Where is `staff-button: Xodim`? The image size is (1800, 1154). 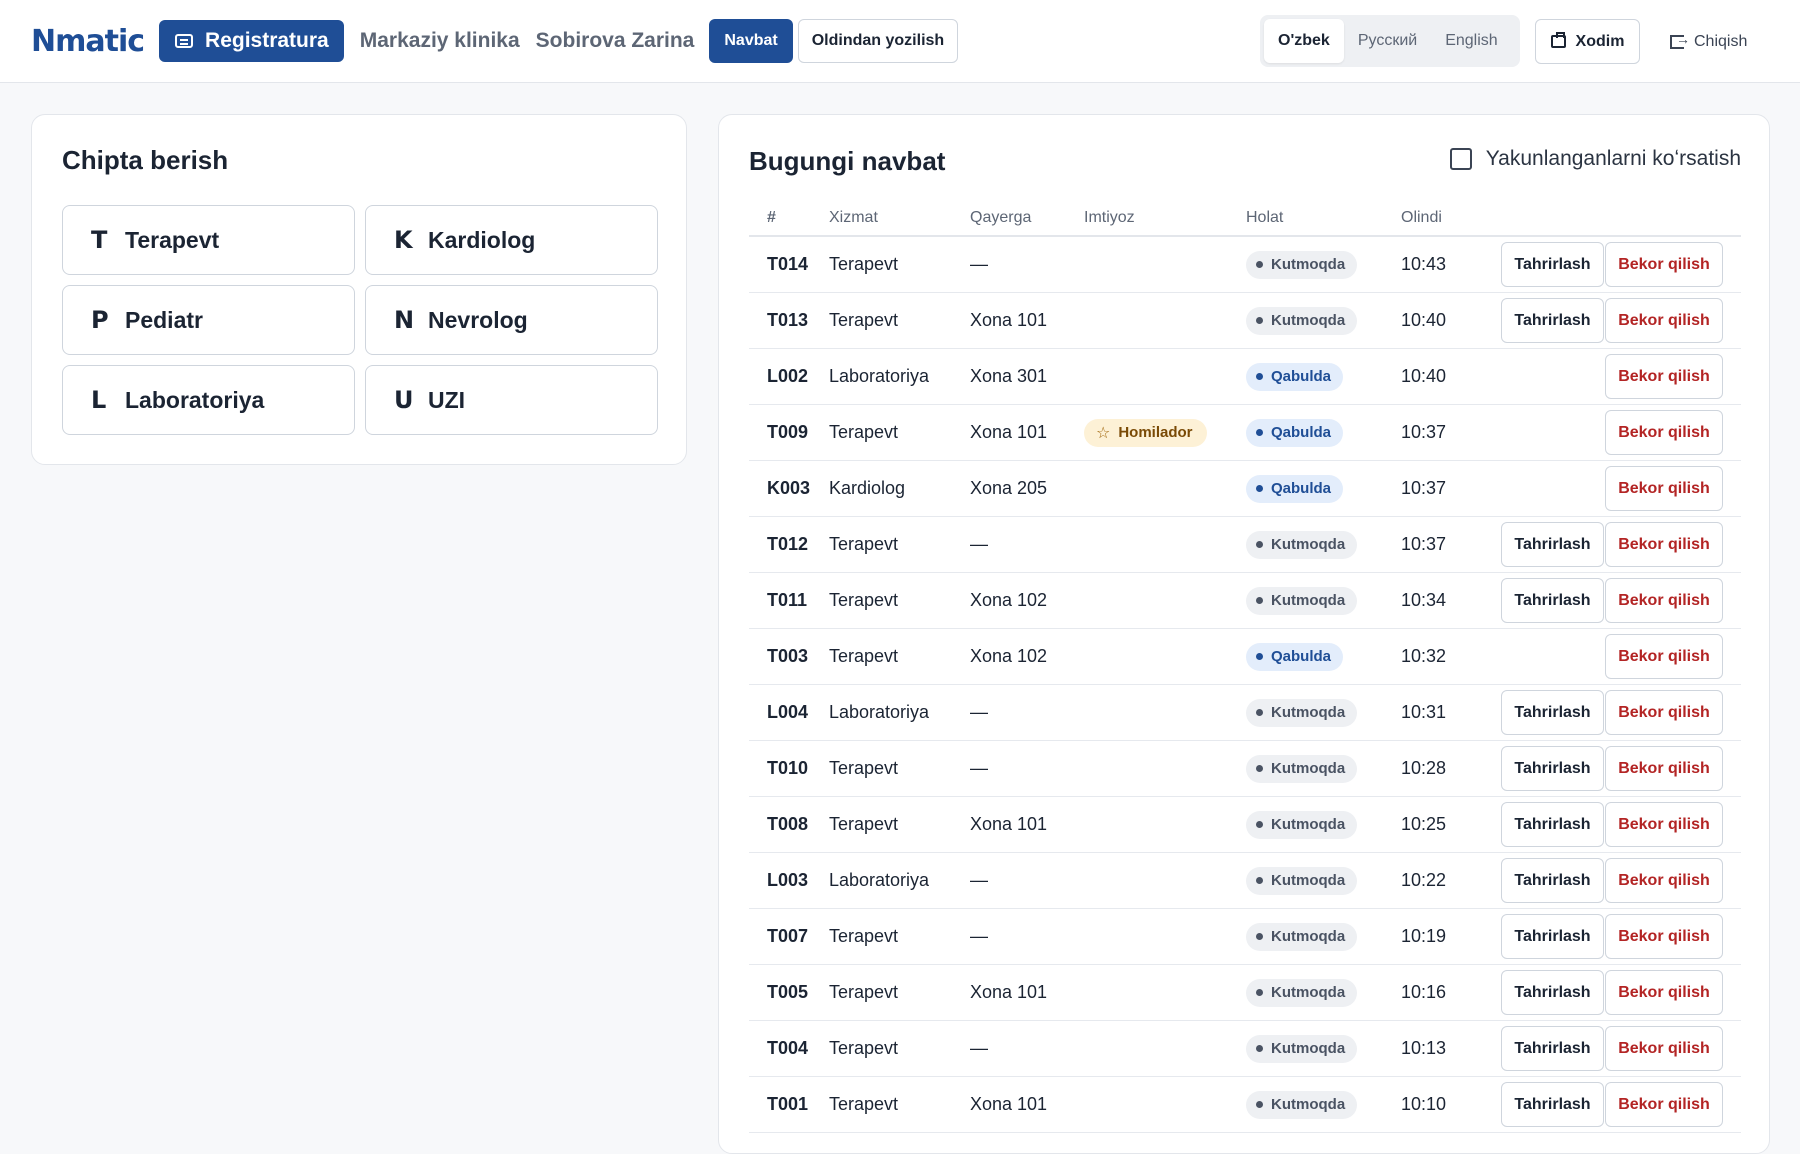
staff-button: Xodim is located at coordinates (1587, 41).